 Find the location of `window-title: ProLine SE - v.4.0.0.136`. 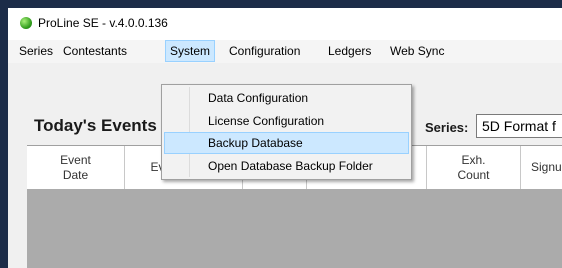

window-title: ProLine SE - v.4.0.0.136 is located at coordinates (103, 23).